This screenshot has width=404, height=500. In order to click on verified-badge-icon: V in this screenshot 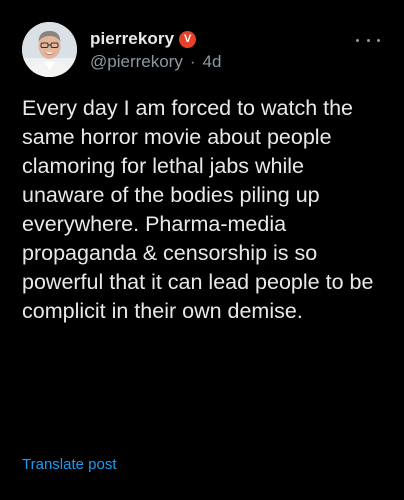, I will do `click(188, 39)`.